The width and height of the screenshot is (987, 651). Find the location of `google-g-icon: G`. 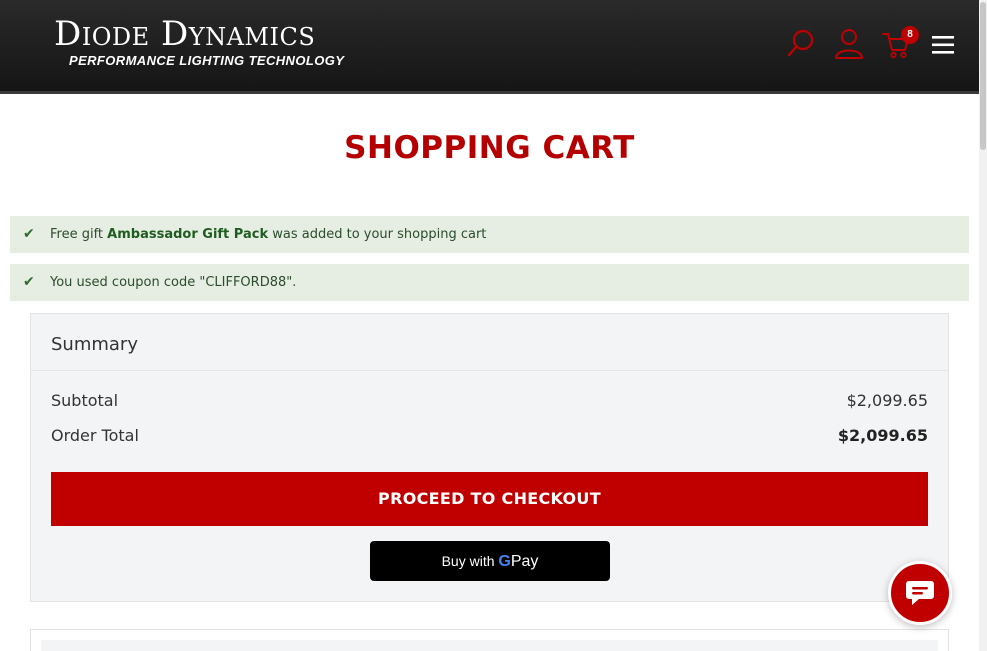

google-g-icon: G is located at coordinates (504, 561).